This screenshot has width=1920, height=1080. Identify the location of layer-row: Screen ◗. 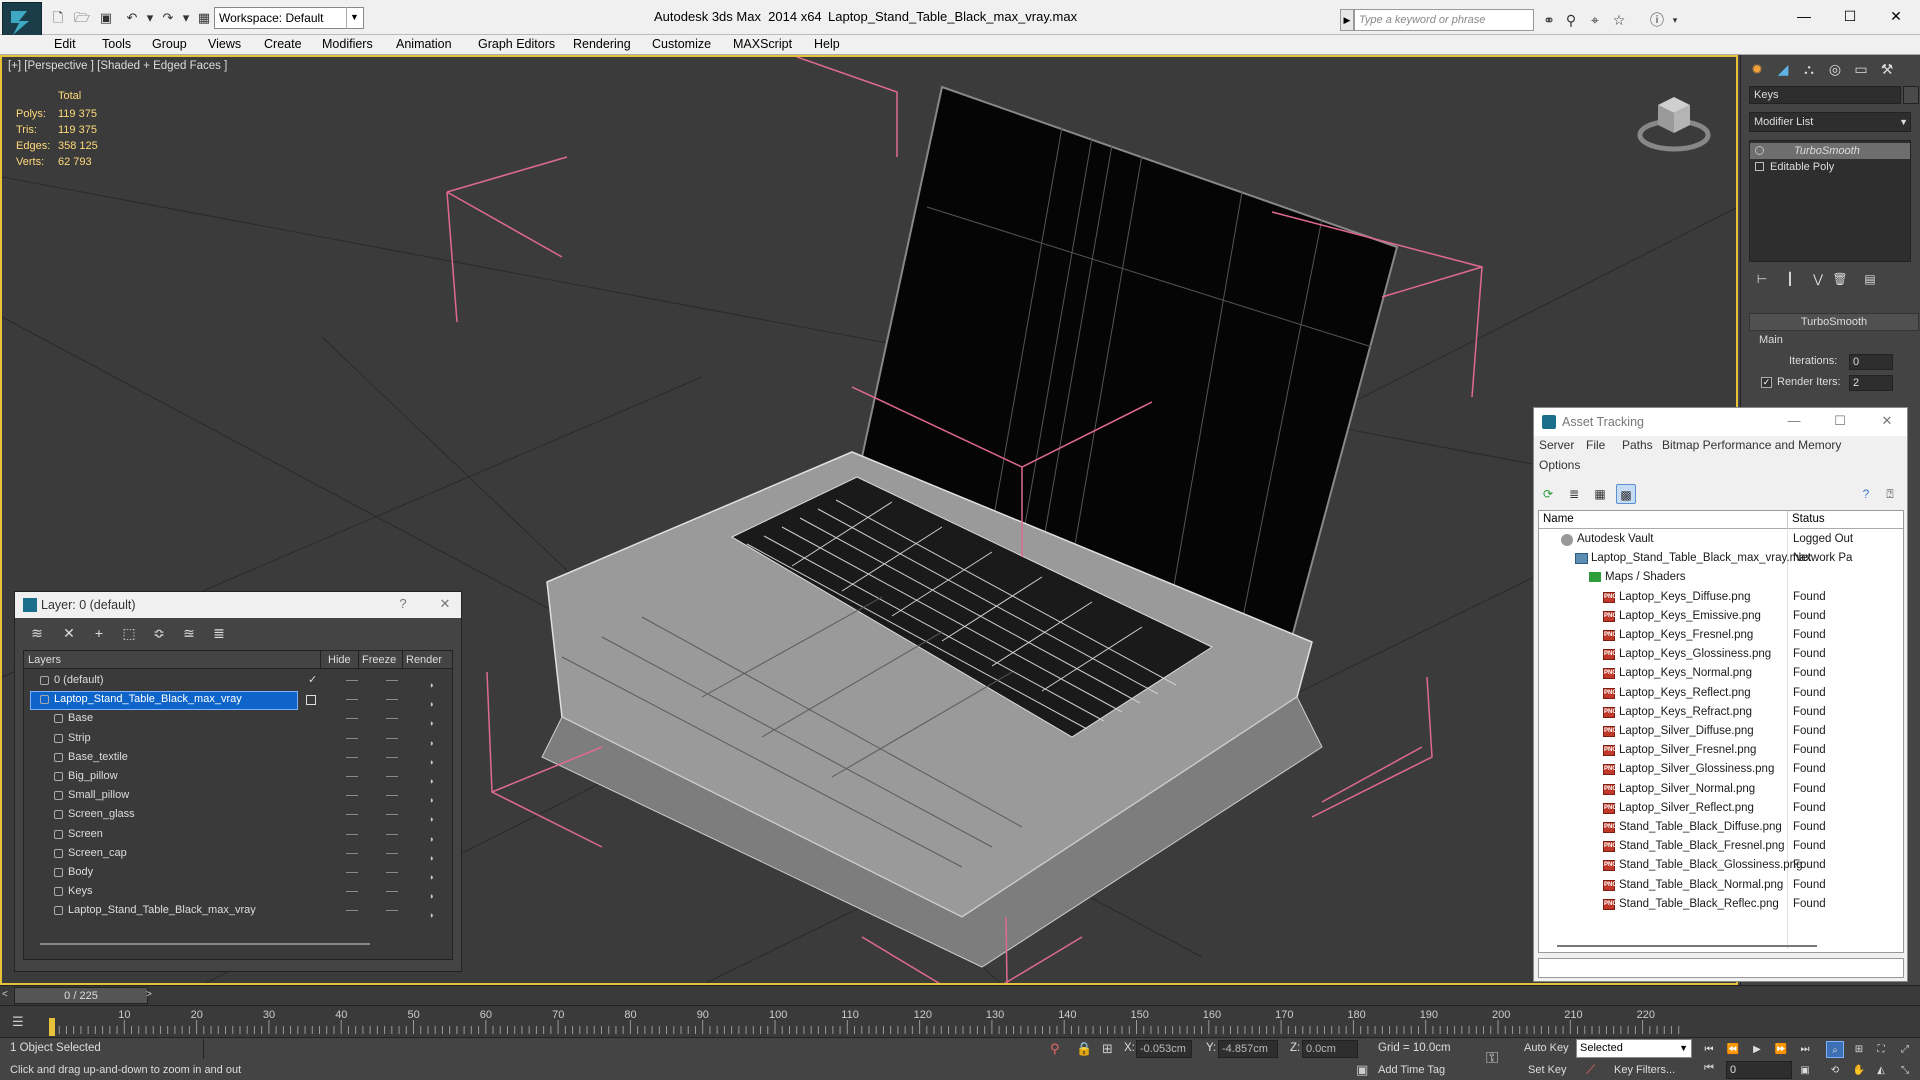
(238, 834).